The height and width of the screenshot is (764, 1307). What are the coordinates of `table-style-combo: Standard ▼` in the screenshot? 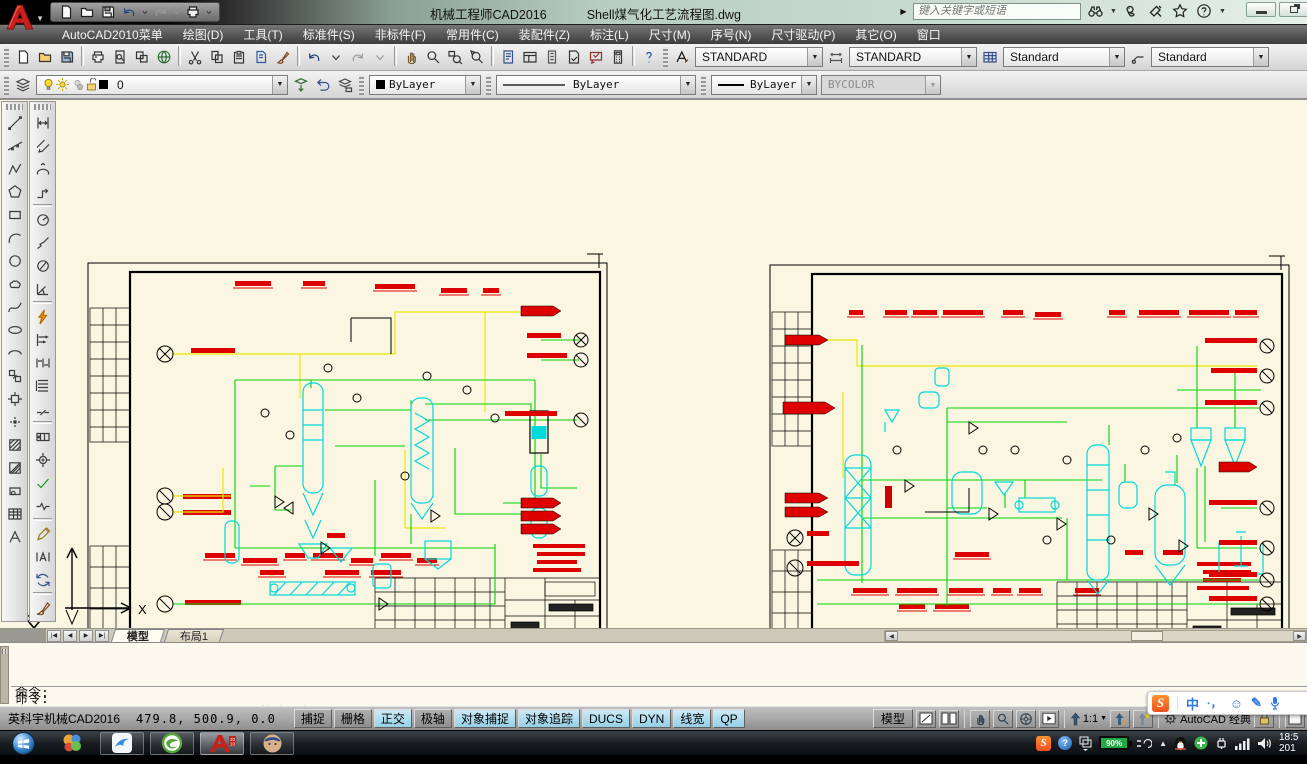 It's located at (1064, 57).